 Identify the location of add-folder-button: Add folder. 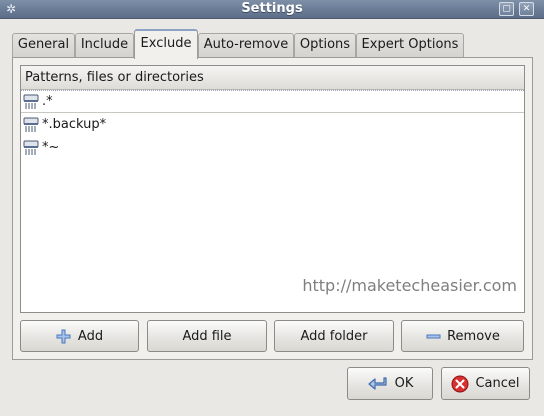
(334, 336).